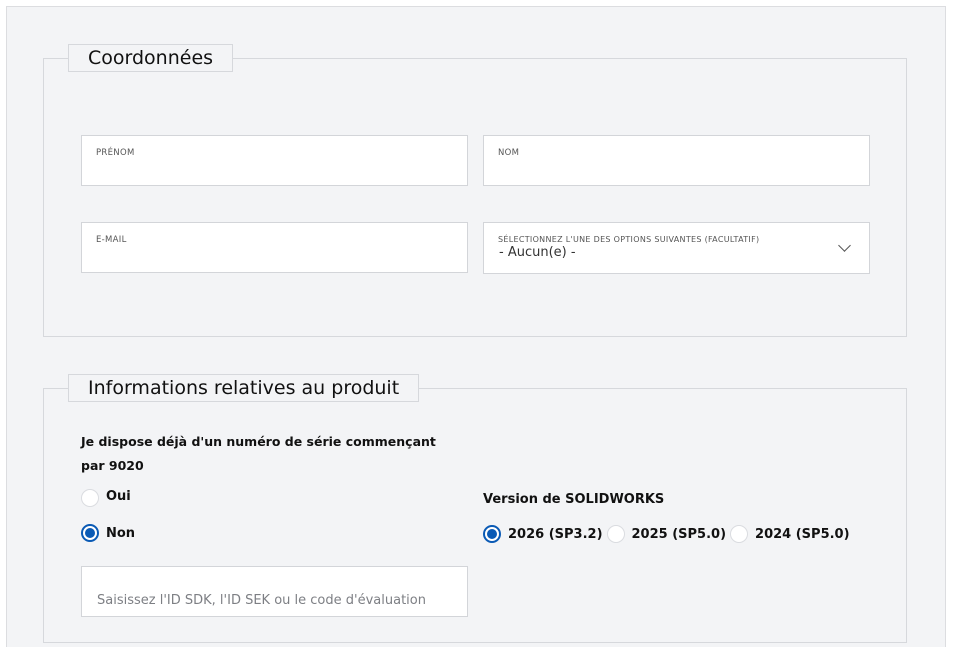 The height and width of the screenshot is (647, 960). I want to click on serial-option-oui: Oui, so click(106, 498).